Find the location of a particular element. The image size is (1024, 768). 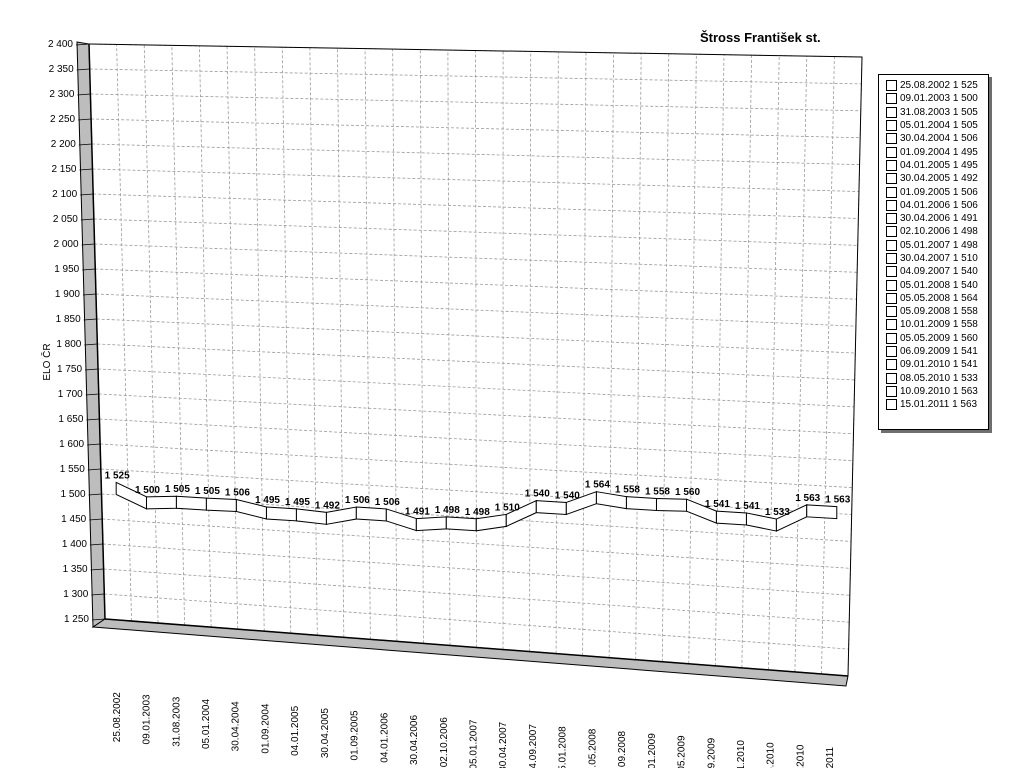

legend-item: 09.01.2010 1 541 is located at coordinates (935, 364).